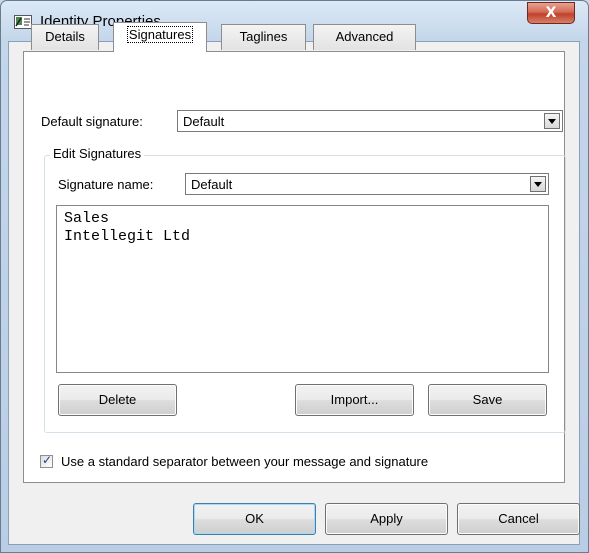  Describe the element at coordinates (117, 400) in the screenshot. I see `delete-button: Delete` at that location.